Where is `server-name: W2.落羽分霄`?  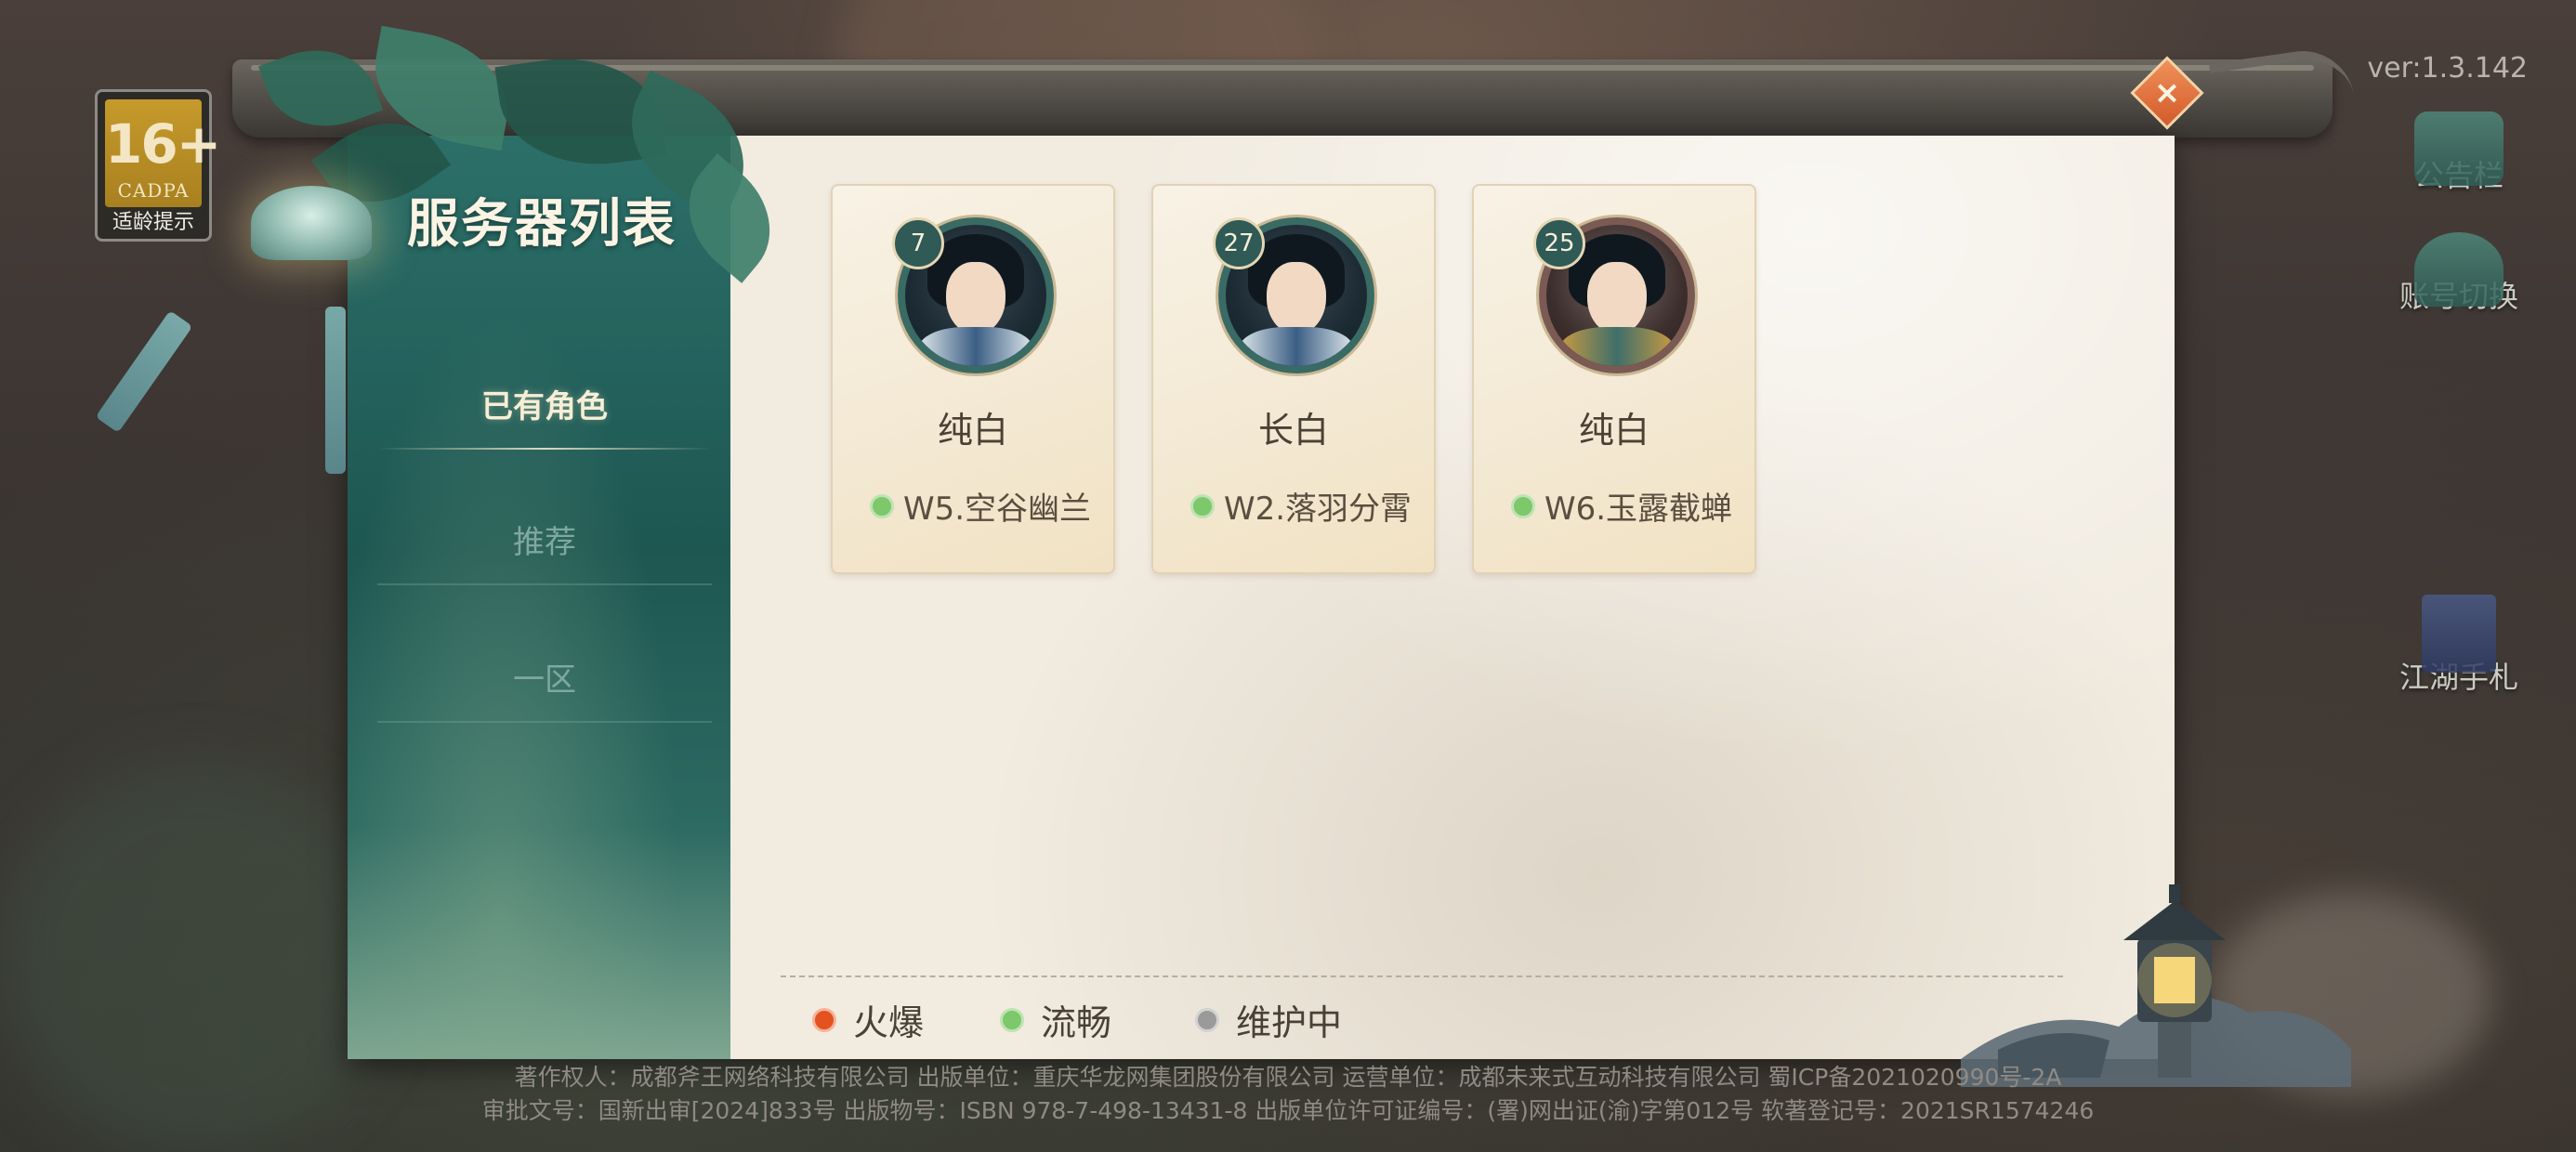 server-name: W2.落羽分霄 is located at coordinates (1318, 510).